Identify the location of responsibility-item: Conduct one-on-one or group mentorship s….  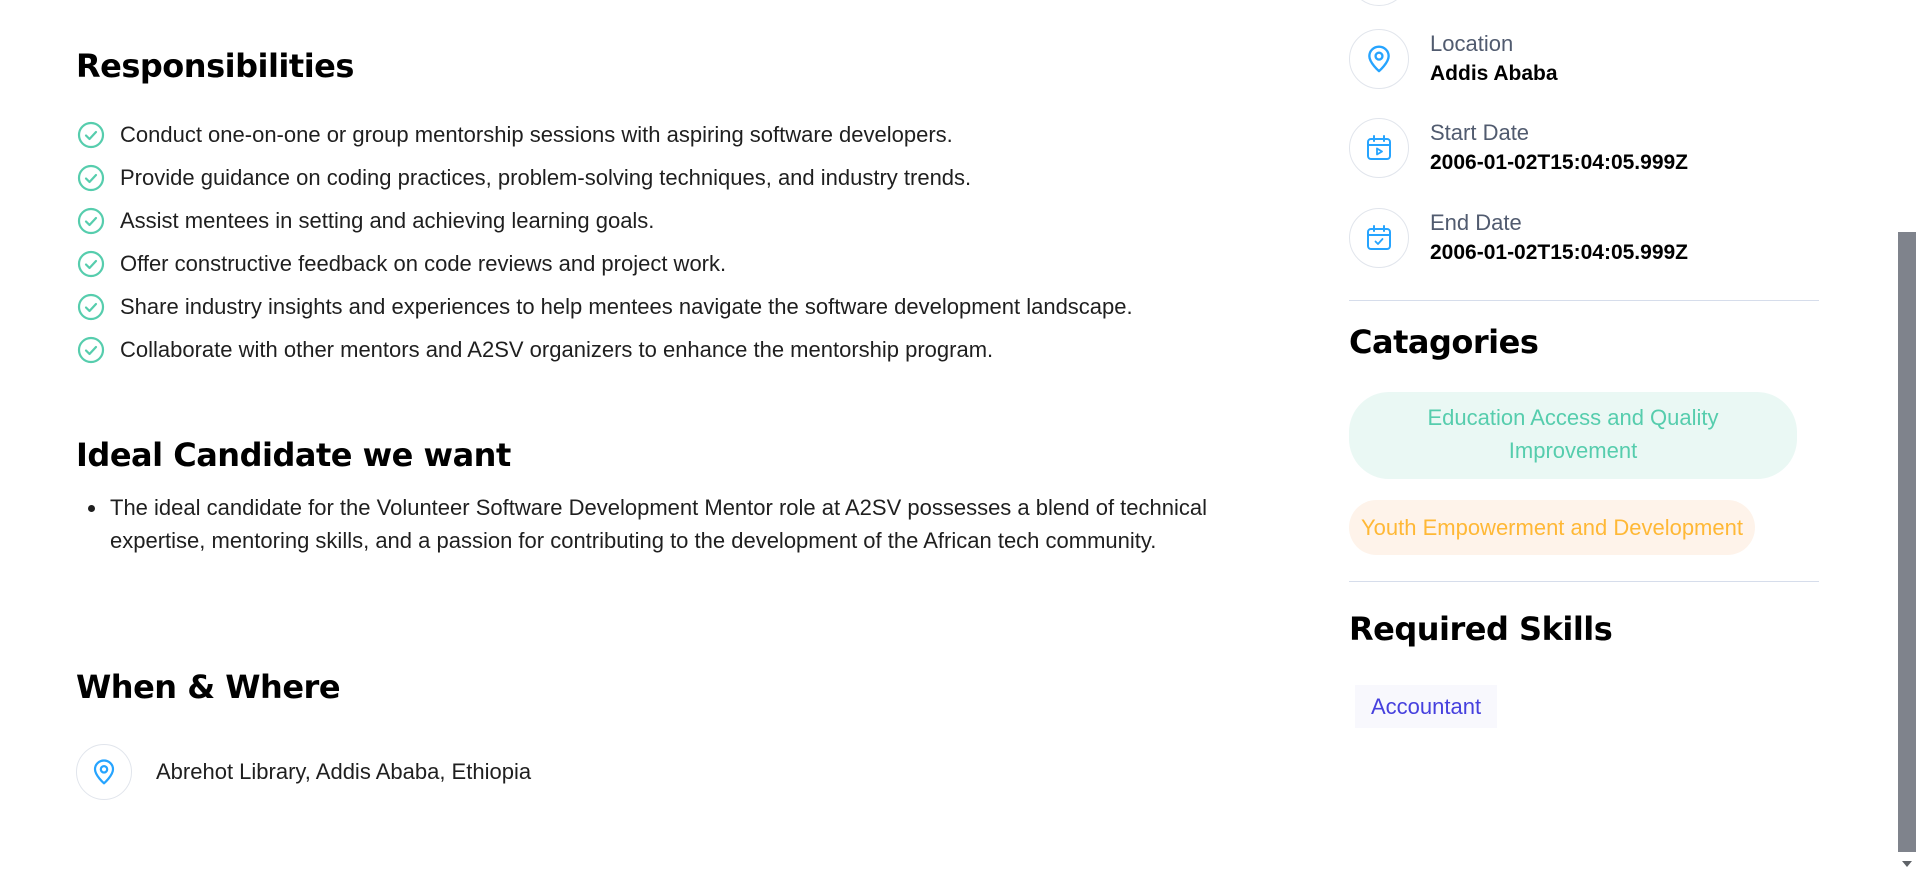
(604, 134).